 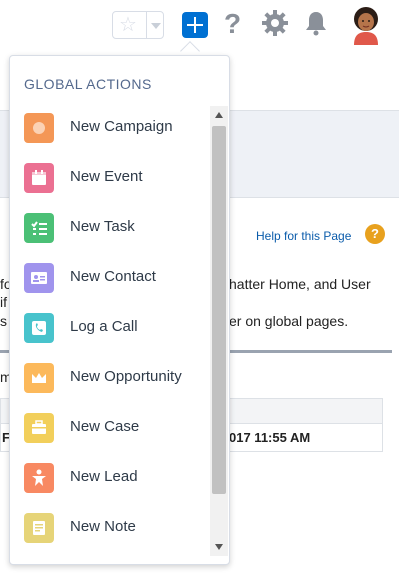 I want to click on menu-item-label: New Opportunity, so click(x=126, y=376).